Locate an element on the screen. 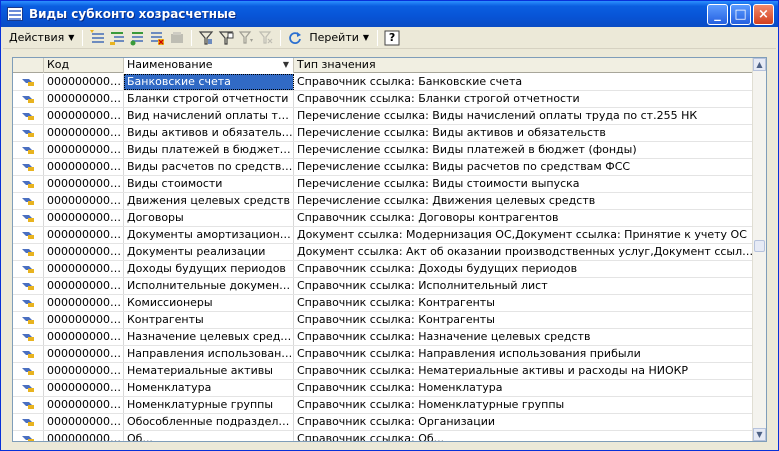 The image size is (779, 451). row-name-cell: Обособленные подразделения is located at coordinates (209, 422).